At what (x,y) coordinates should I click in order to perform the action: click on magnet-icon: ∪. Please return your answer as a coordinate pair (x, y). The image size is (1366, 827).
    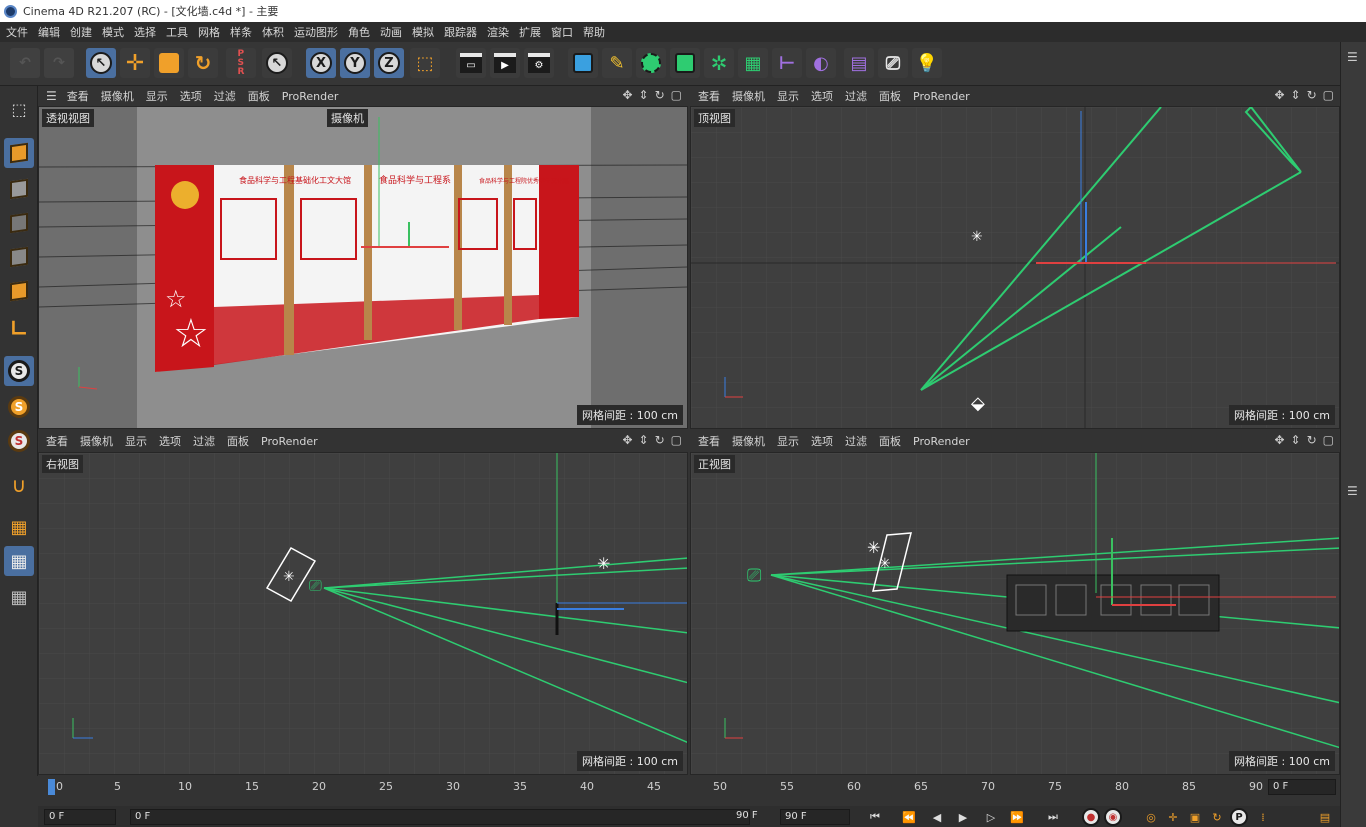
    Looking at the image, I should click on (19, 485).